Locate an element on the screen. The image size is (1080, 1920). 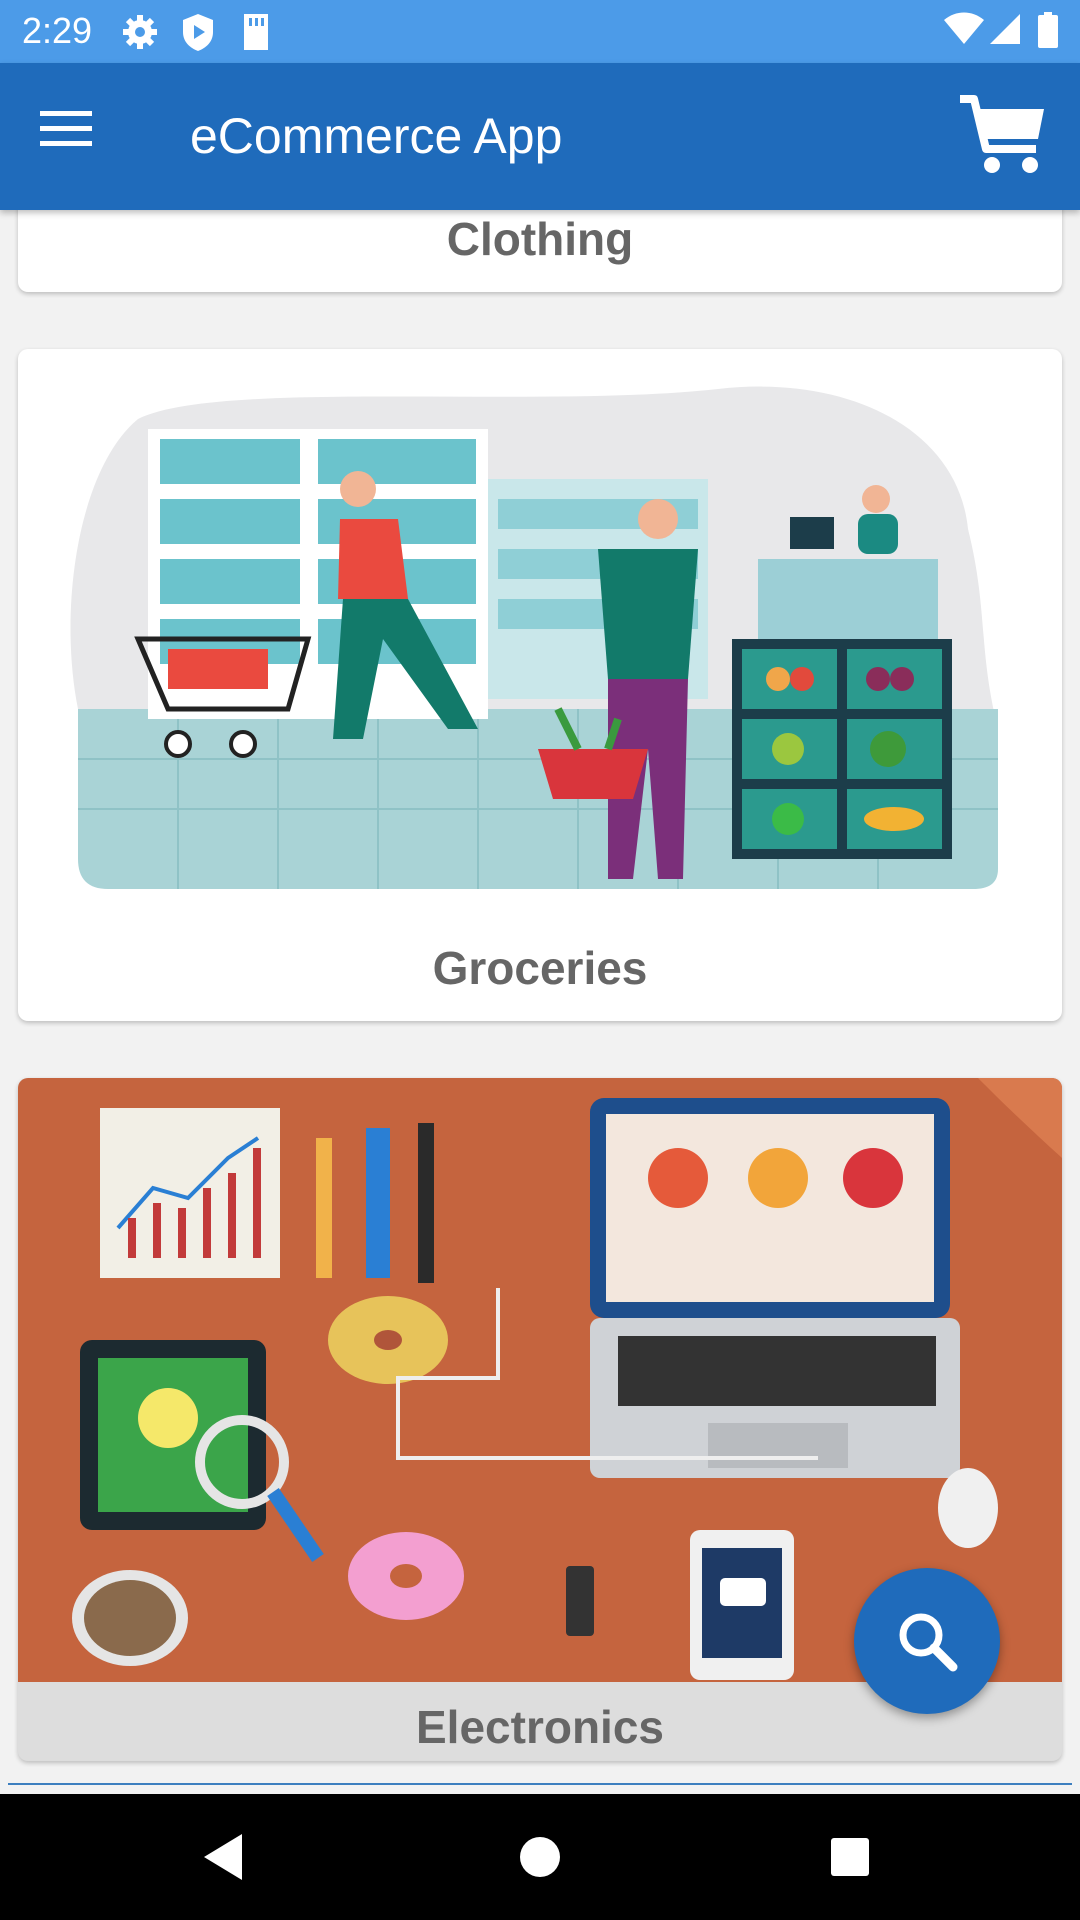
battery-icon is located at coordinates (1048, 30).